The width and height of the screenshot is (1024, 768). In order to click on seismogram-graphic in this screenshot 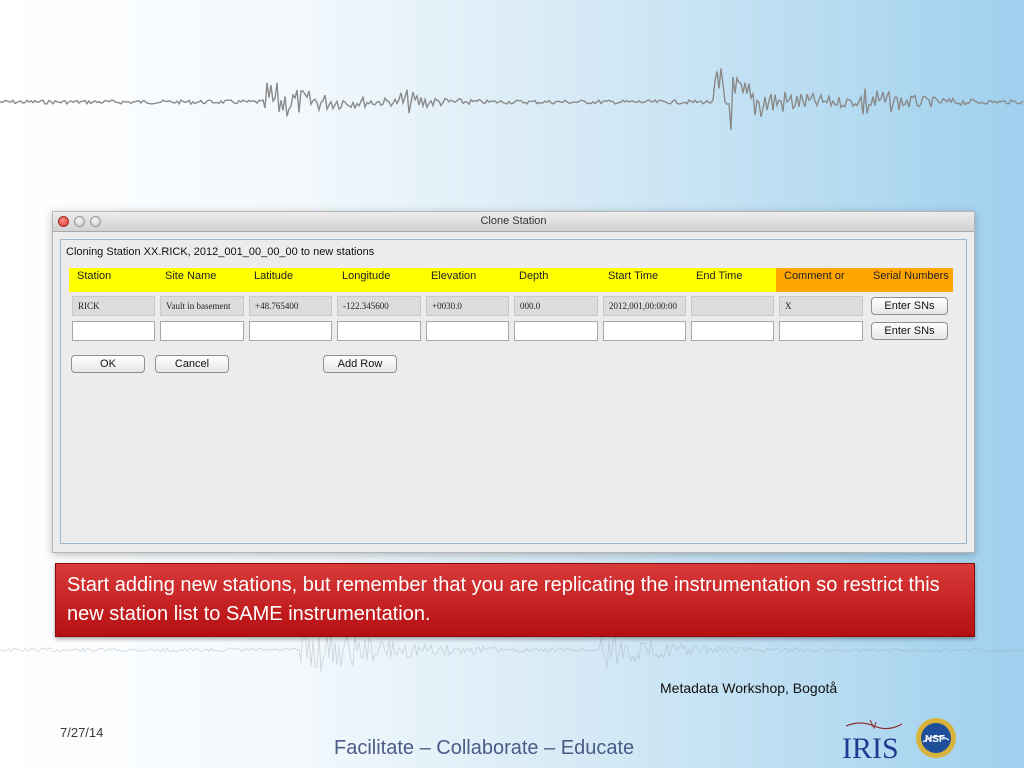, I will do `click(512, 99)`.